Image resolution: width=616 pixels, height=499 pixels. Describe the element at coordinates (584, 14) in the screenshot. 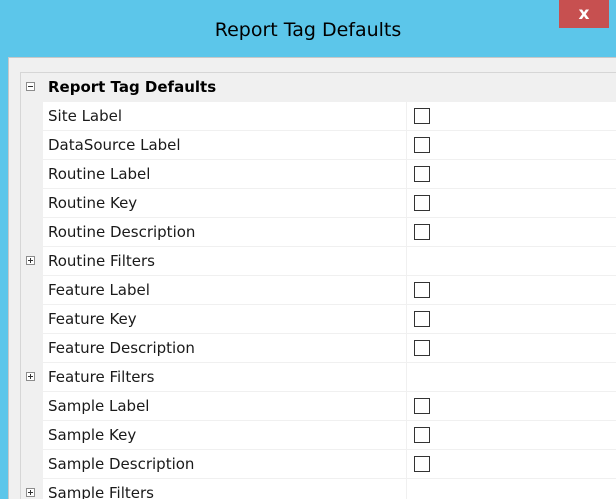

I see `close-button: x` at that location.